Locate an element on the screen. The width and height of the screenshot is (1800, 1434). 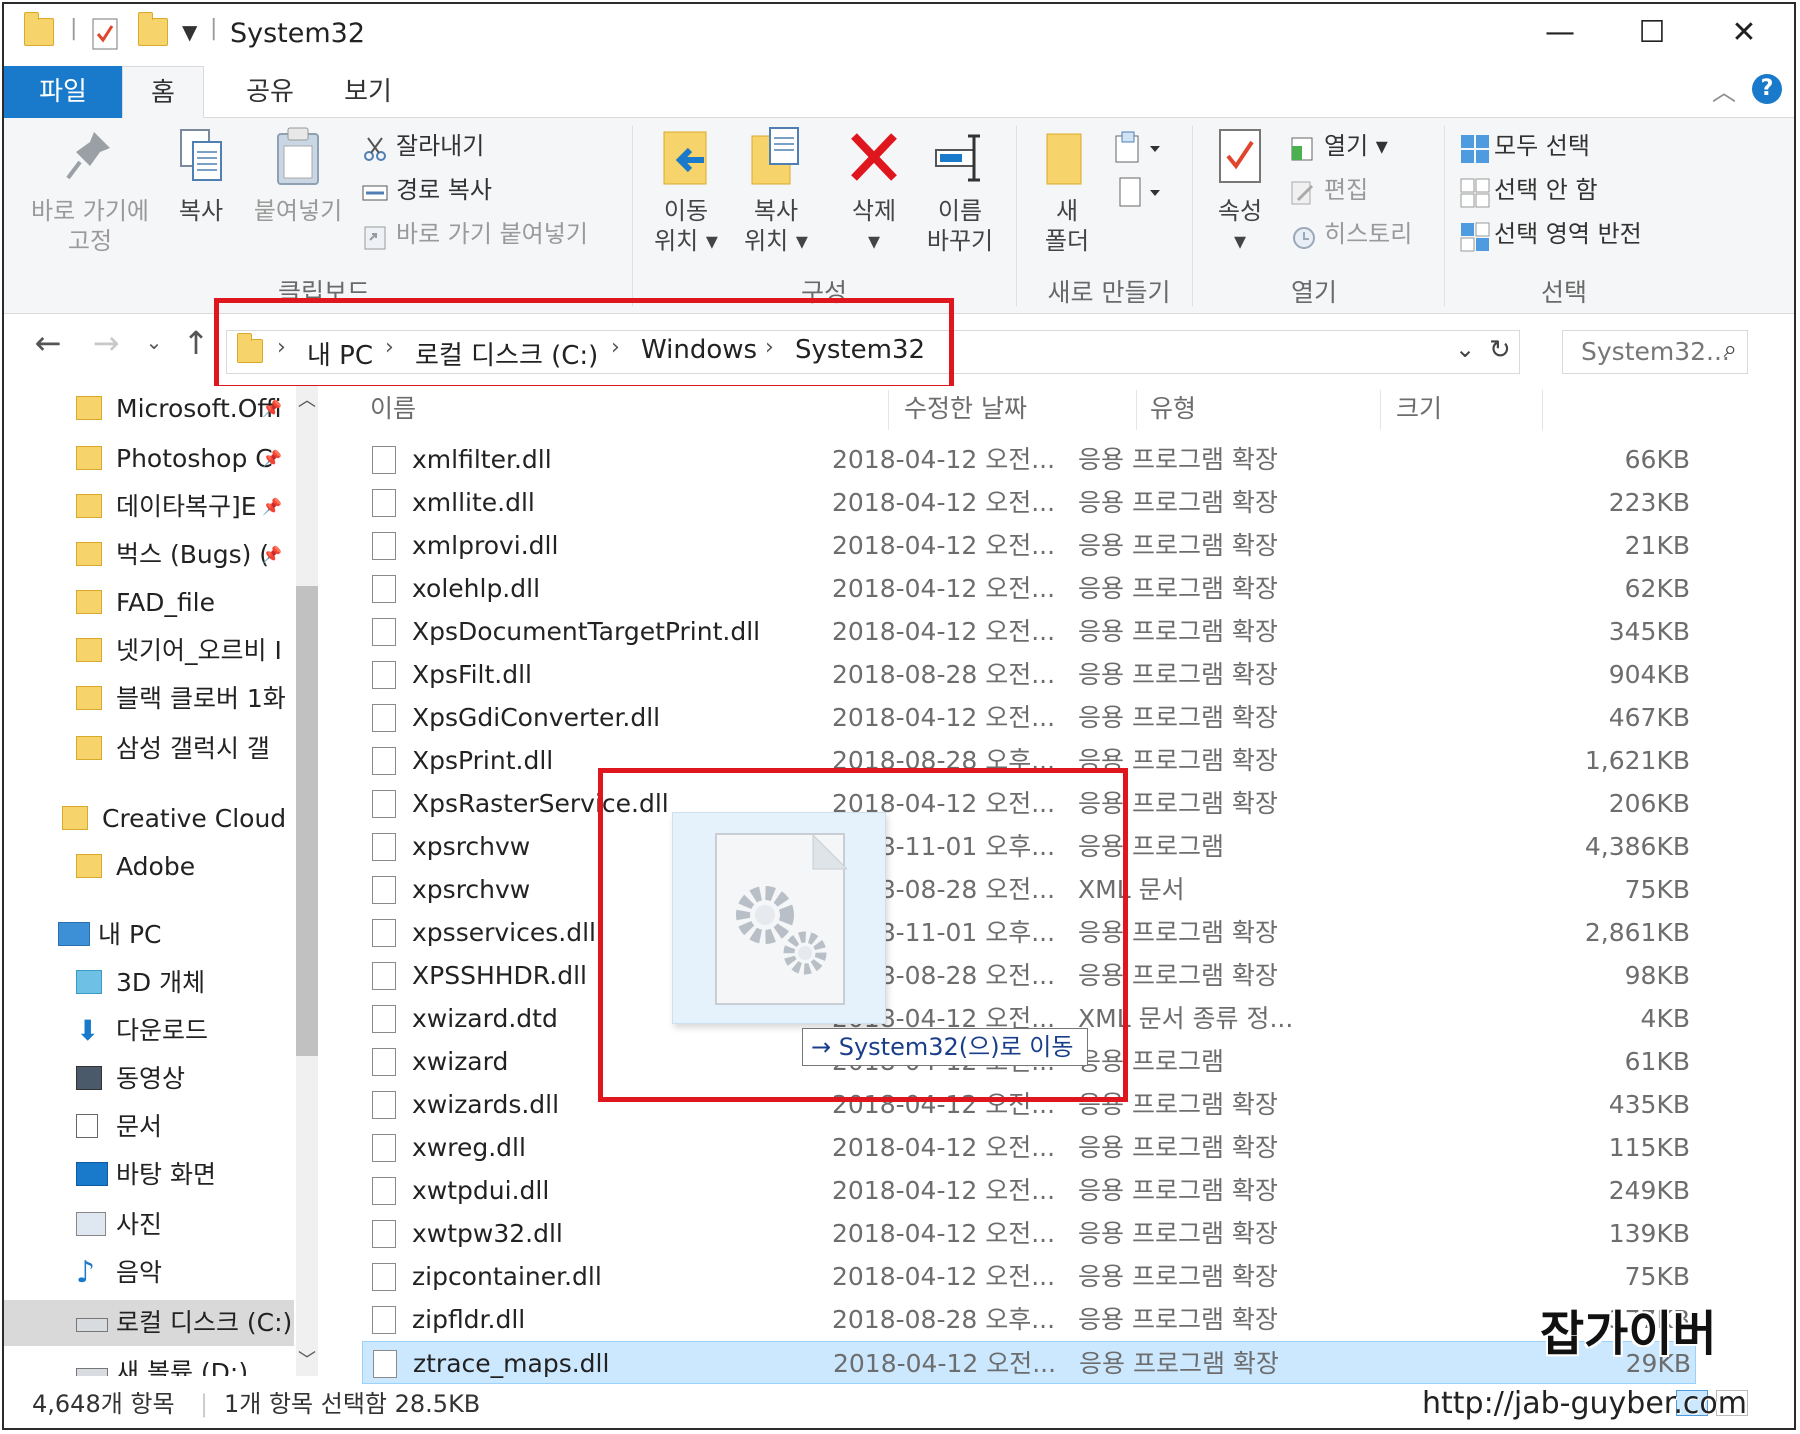
properties-button: 속성 ▾ is located at coordinates (1240, 191).